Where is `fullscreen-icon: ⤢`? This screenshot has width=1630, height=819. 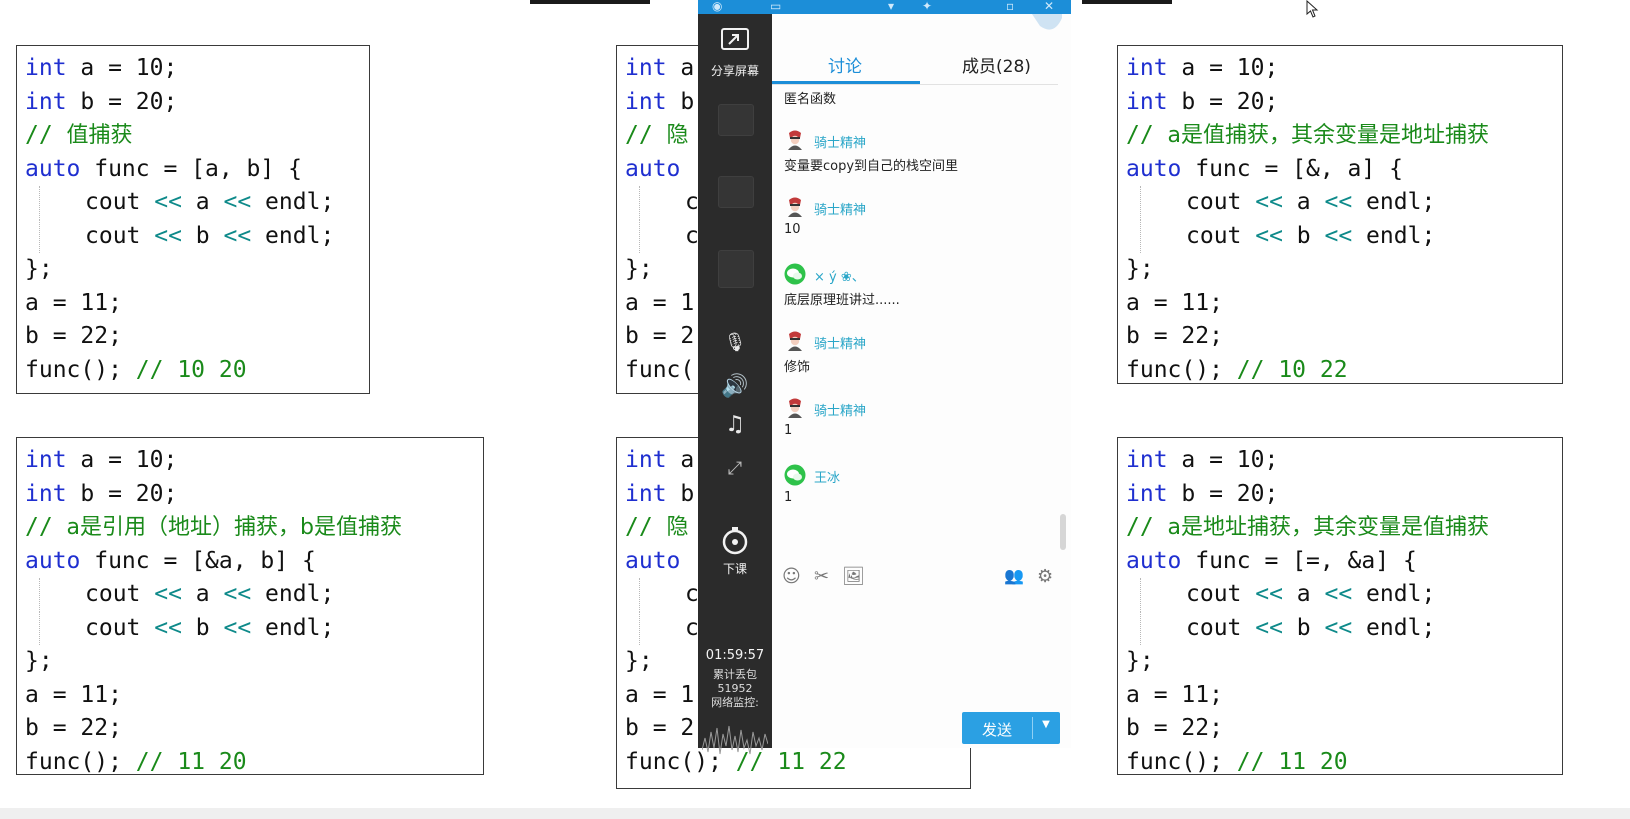
fullscreen-icon: ⤢ is located at coordinates (735, 468).